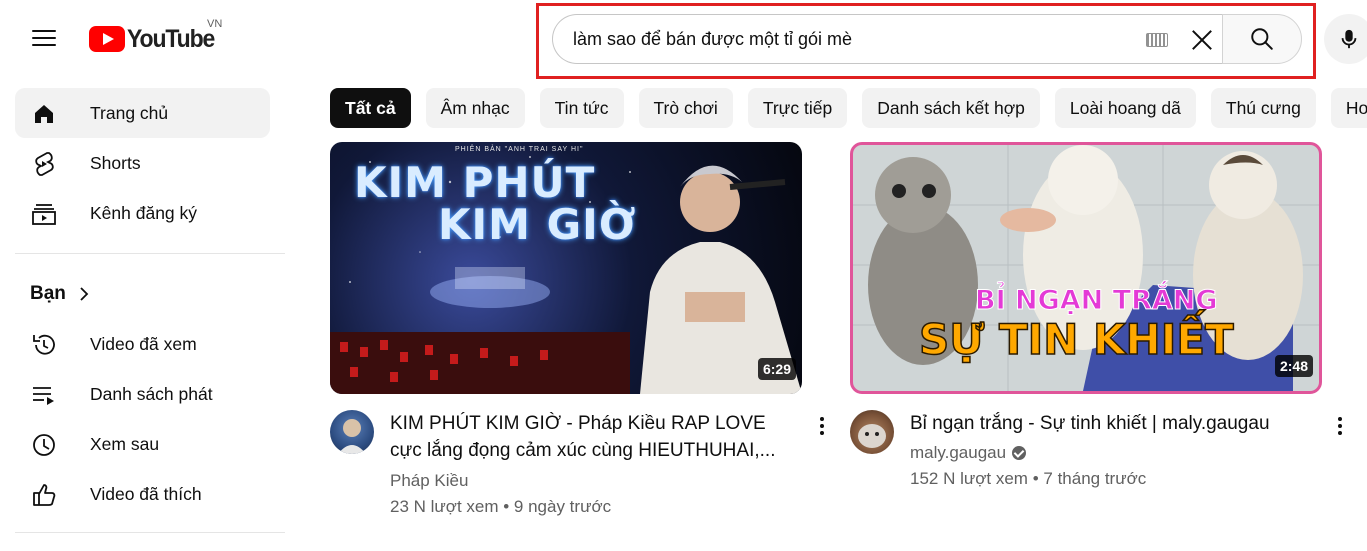 This screenshot has height=551, width=1367. I want to click on search-icon, so click(1262, 39).